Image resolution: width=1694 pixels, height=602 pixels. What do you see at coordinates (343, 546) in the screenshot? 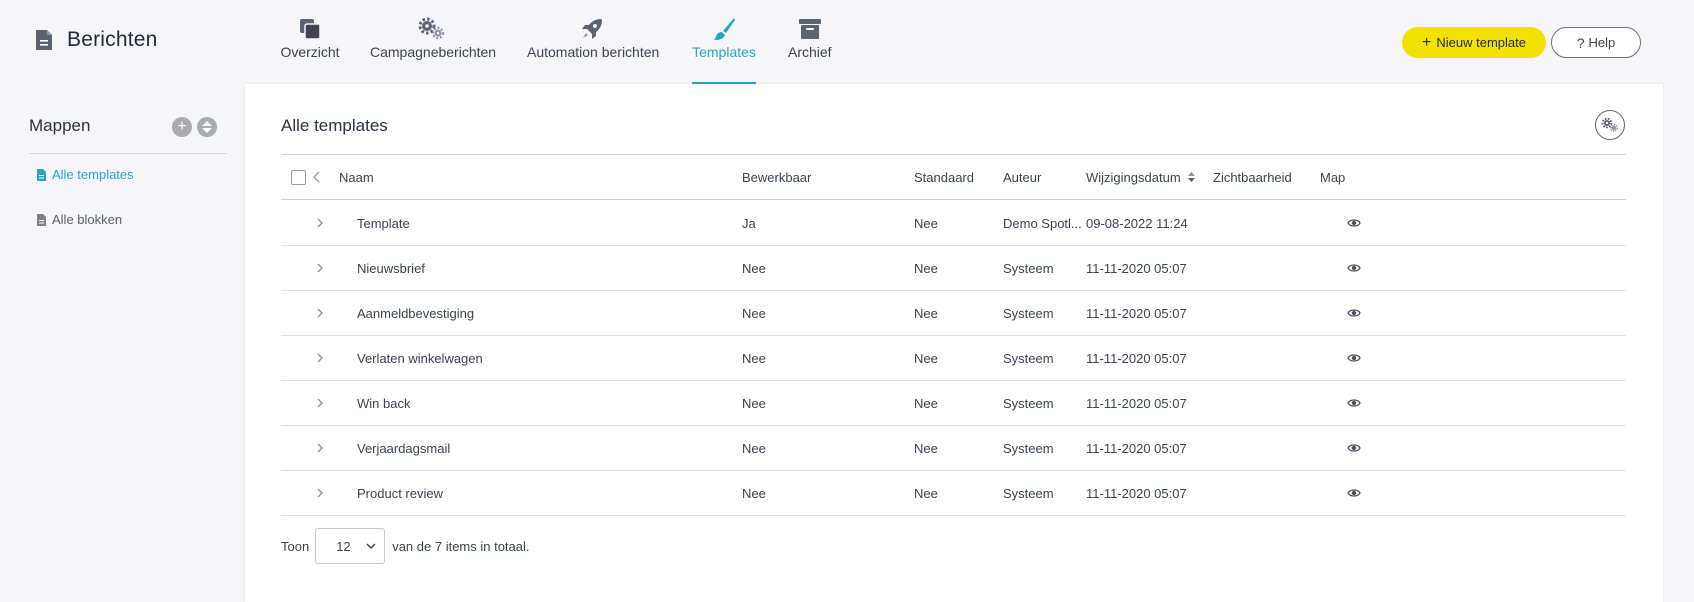
I see `page-size-value: 12` at bounding box center [343, 546].